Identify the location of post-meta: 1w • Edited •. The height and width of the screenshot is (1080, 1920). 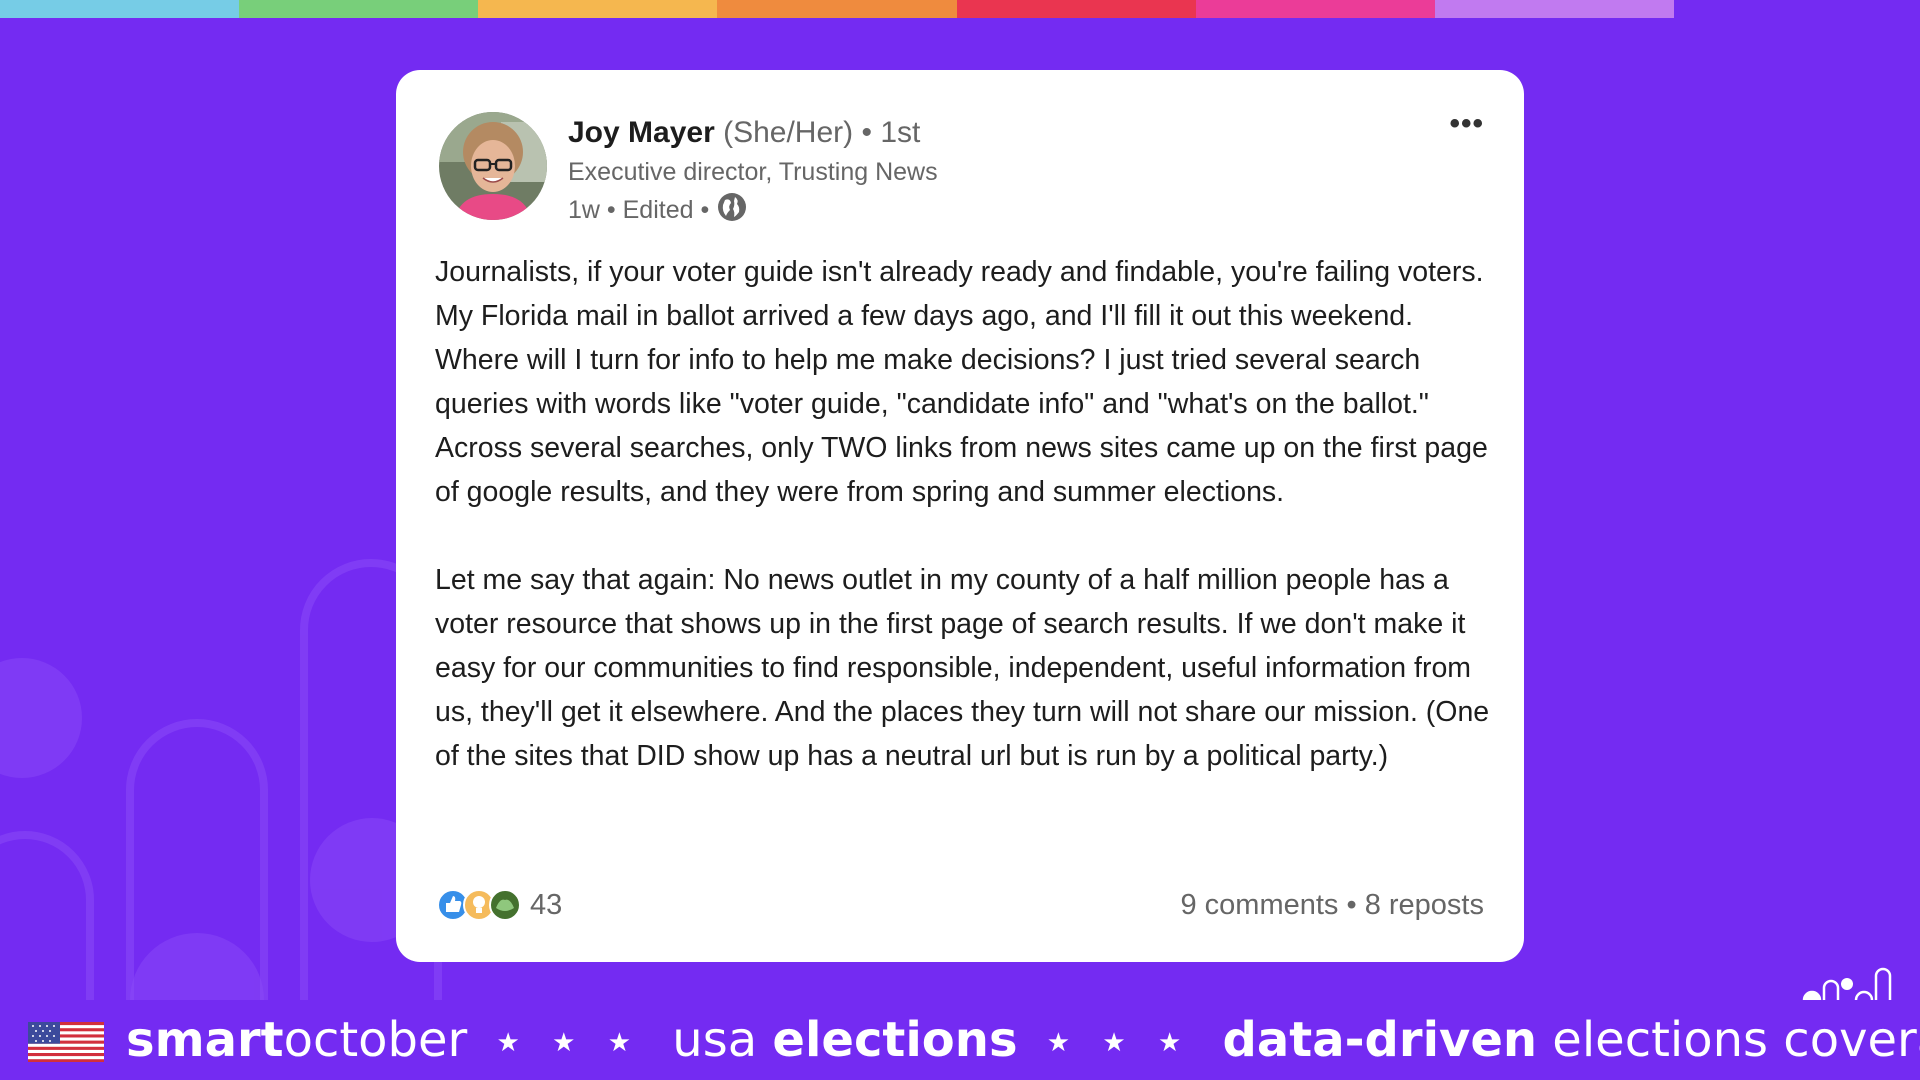
(657, 210).